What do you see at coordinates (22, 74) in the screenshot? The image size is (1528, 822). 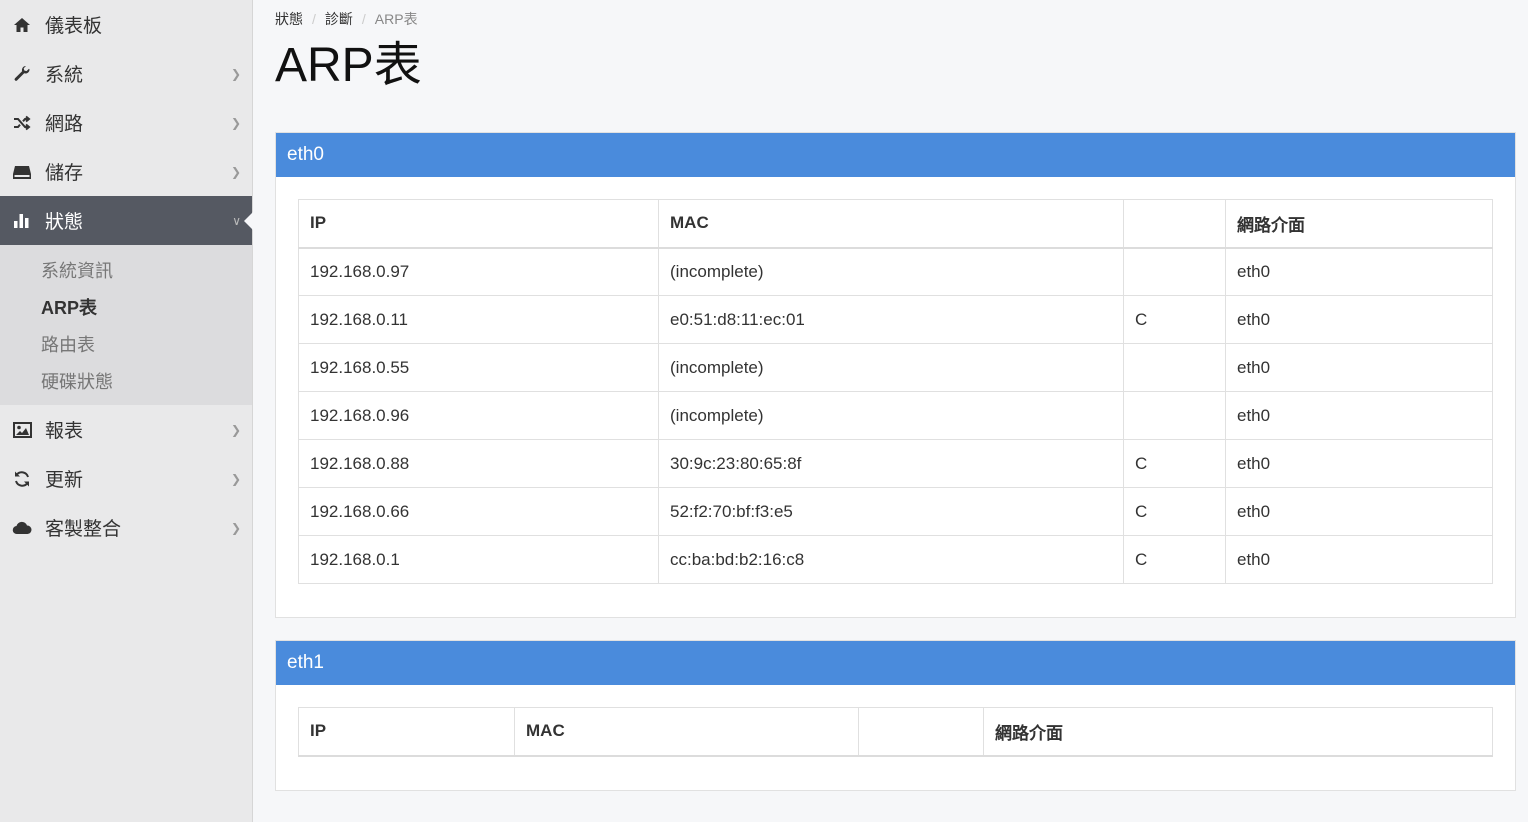 I see `wrench-icon` at bounding box center [22, 74].